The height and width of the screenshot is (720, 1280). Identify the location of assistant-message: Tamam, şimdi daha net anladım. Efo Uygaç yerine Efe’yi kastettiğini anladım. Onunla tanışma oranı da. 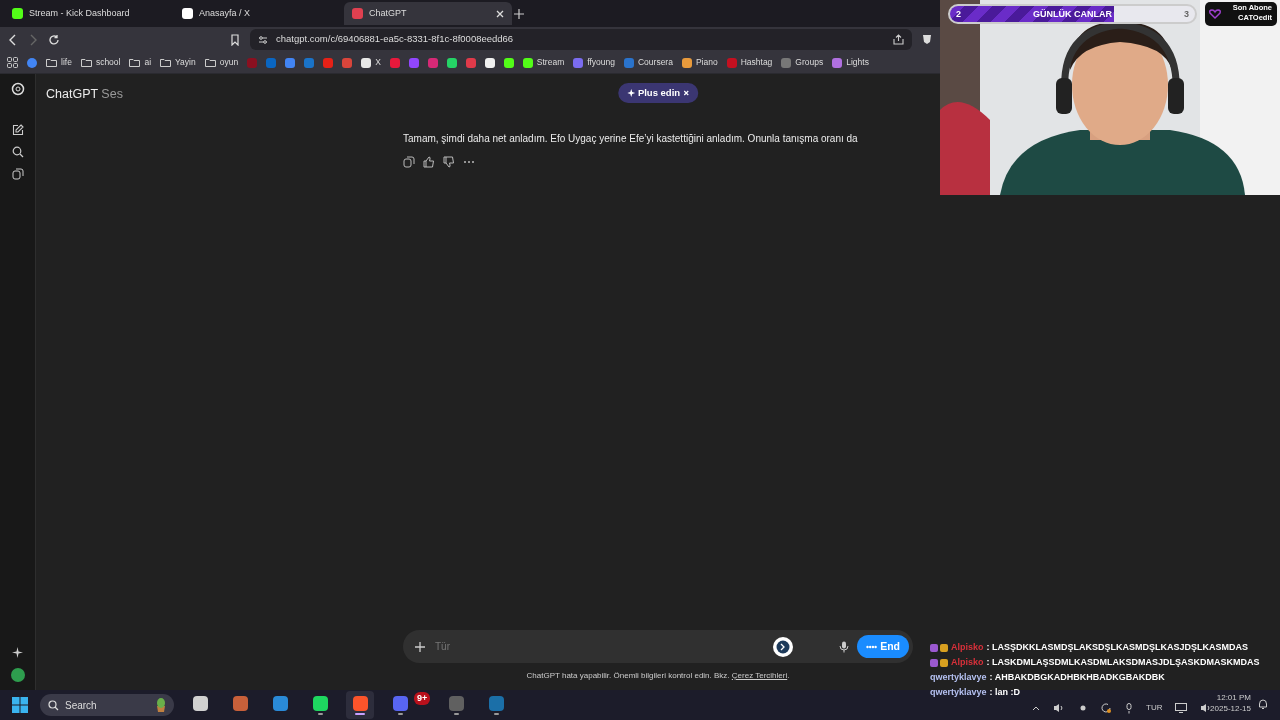
(631, 139).